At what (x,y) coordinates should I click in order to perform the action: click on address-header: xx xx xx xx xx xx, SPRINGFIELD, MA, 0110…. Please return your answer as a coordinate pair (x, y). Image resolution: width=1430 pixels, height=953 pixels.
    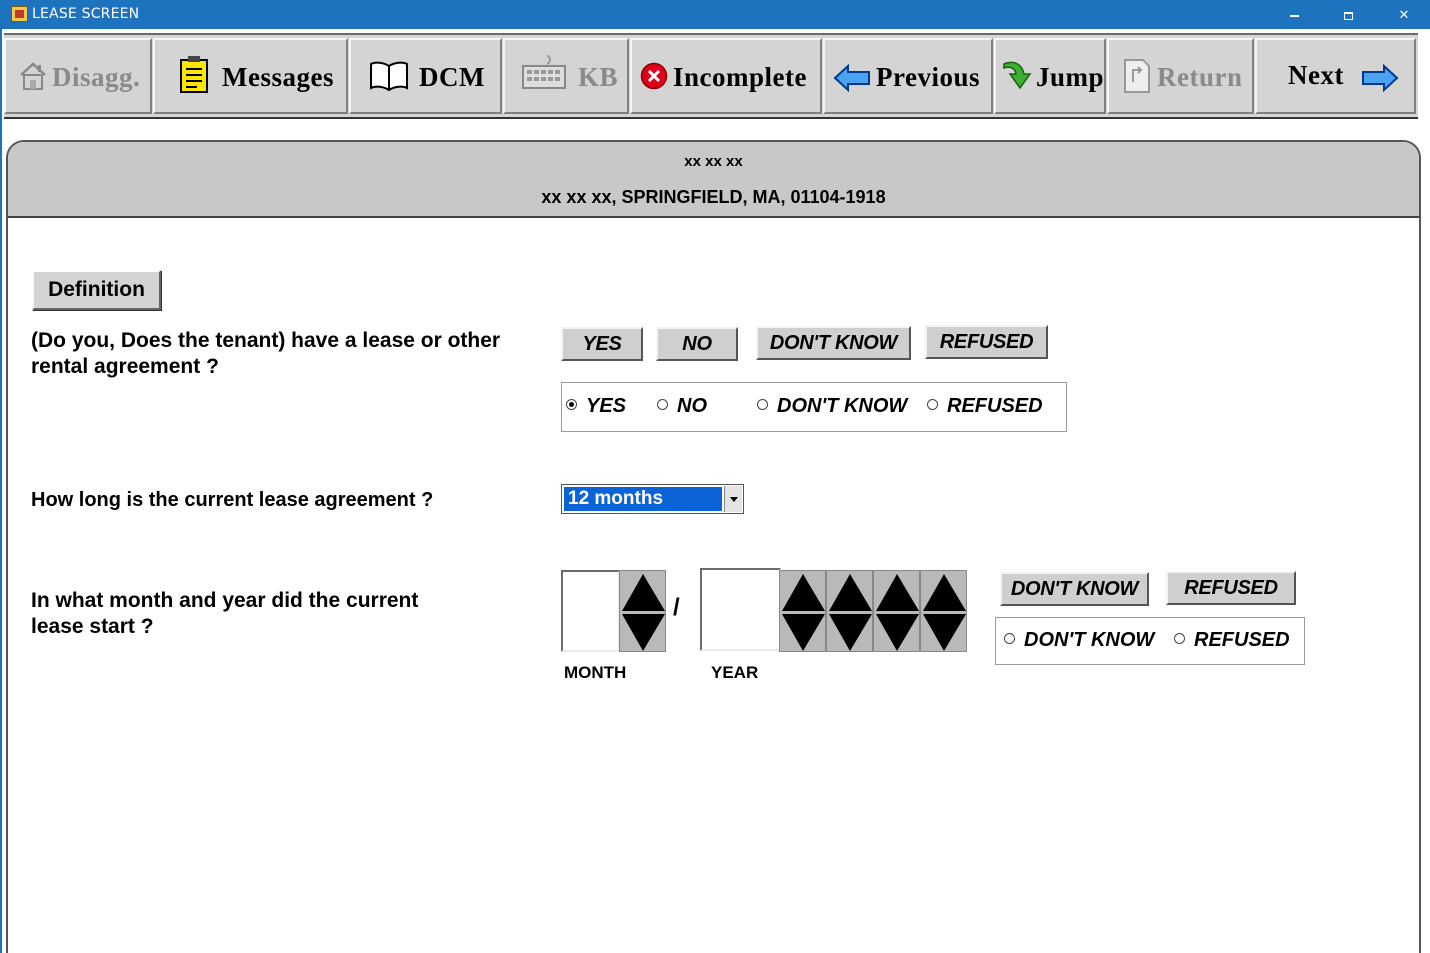
    Looking at the image, I should click on (713, 180).